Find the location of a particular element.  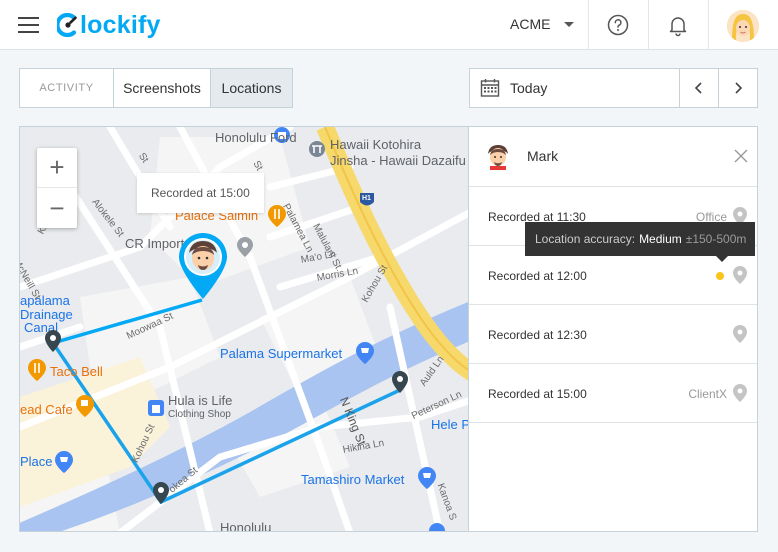

location-entry: Recorded at 15:00 ClientX is located at coordinates (613, 393).